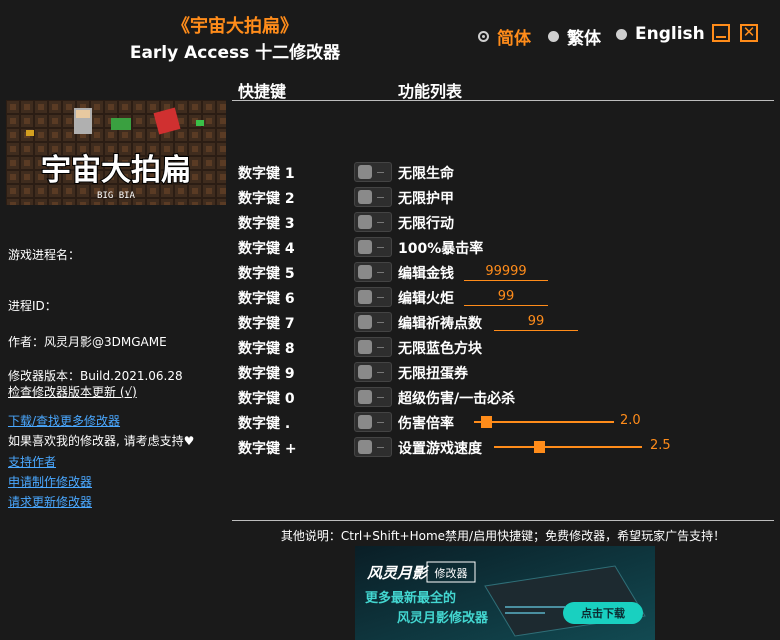 Image resolution: width=780 pixels, height=640 pixels. I want to click on game-cover-image: 宇宙大拍扁 BIG BIA, so click(116, 152).